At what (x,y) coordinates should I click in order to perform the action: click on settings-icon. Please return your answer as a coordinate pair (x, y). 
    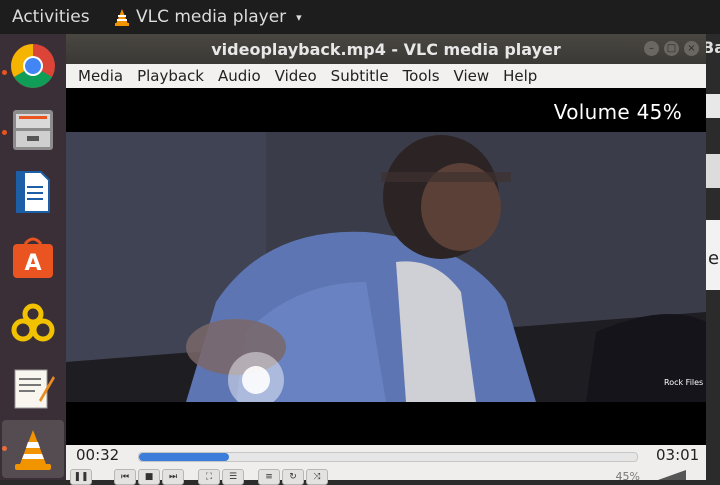
    Looking at the image, I should click on (33, 324).